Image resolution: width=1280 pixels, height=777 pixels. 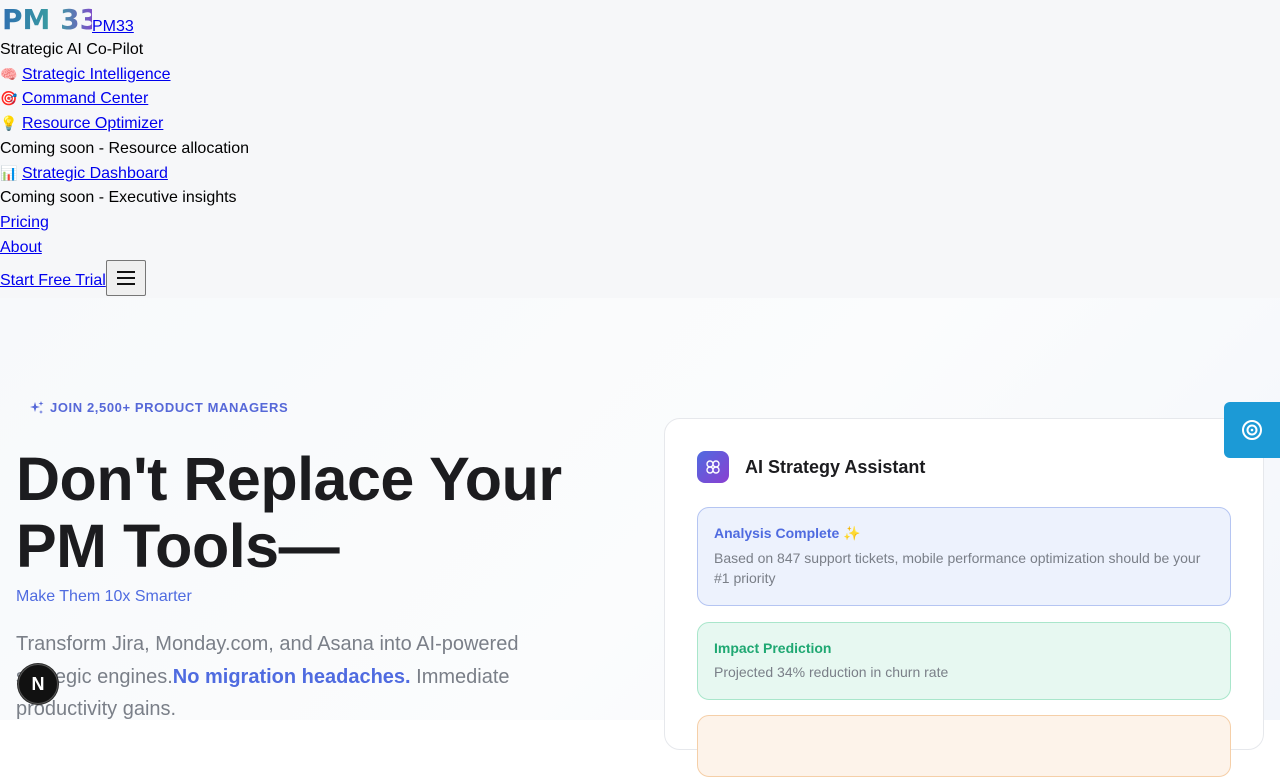 I want to click on card-title: AI Strategy Assistant, so click(x=835, y=466).